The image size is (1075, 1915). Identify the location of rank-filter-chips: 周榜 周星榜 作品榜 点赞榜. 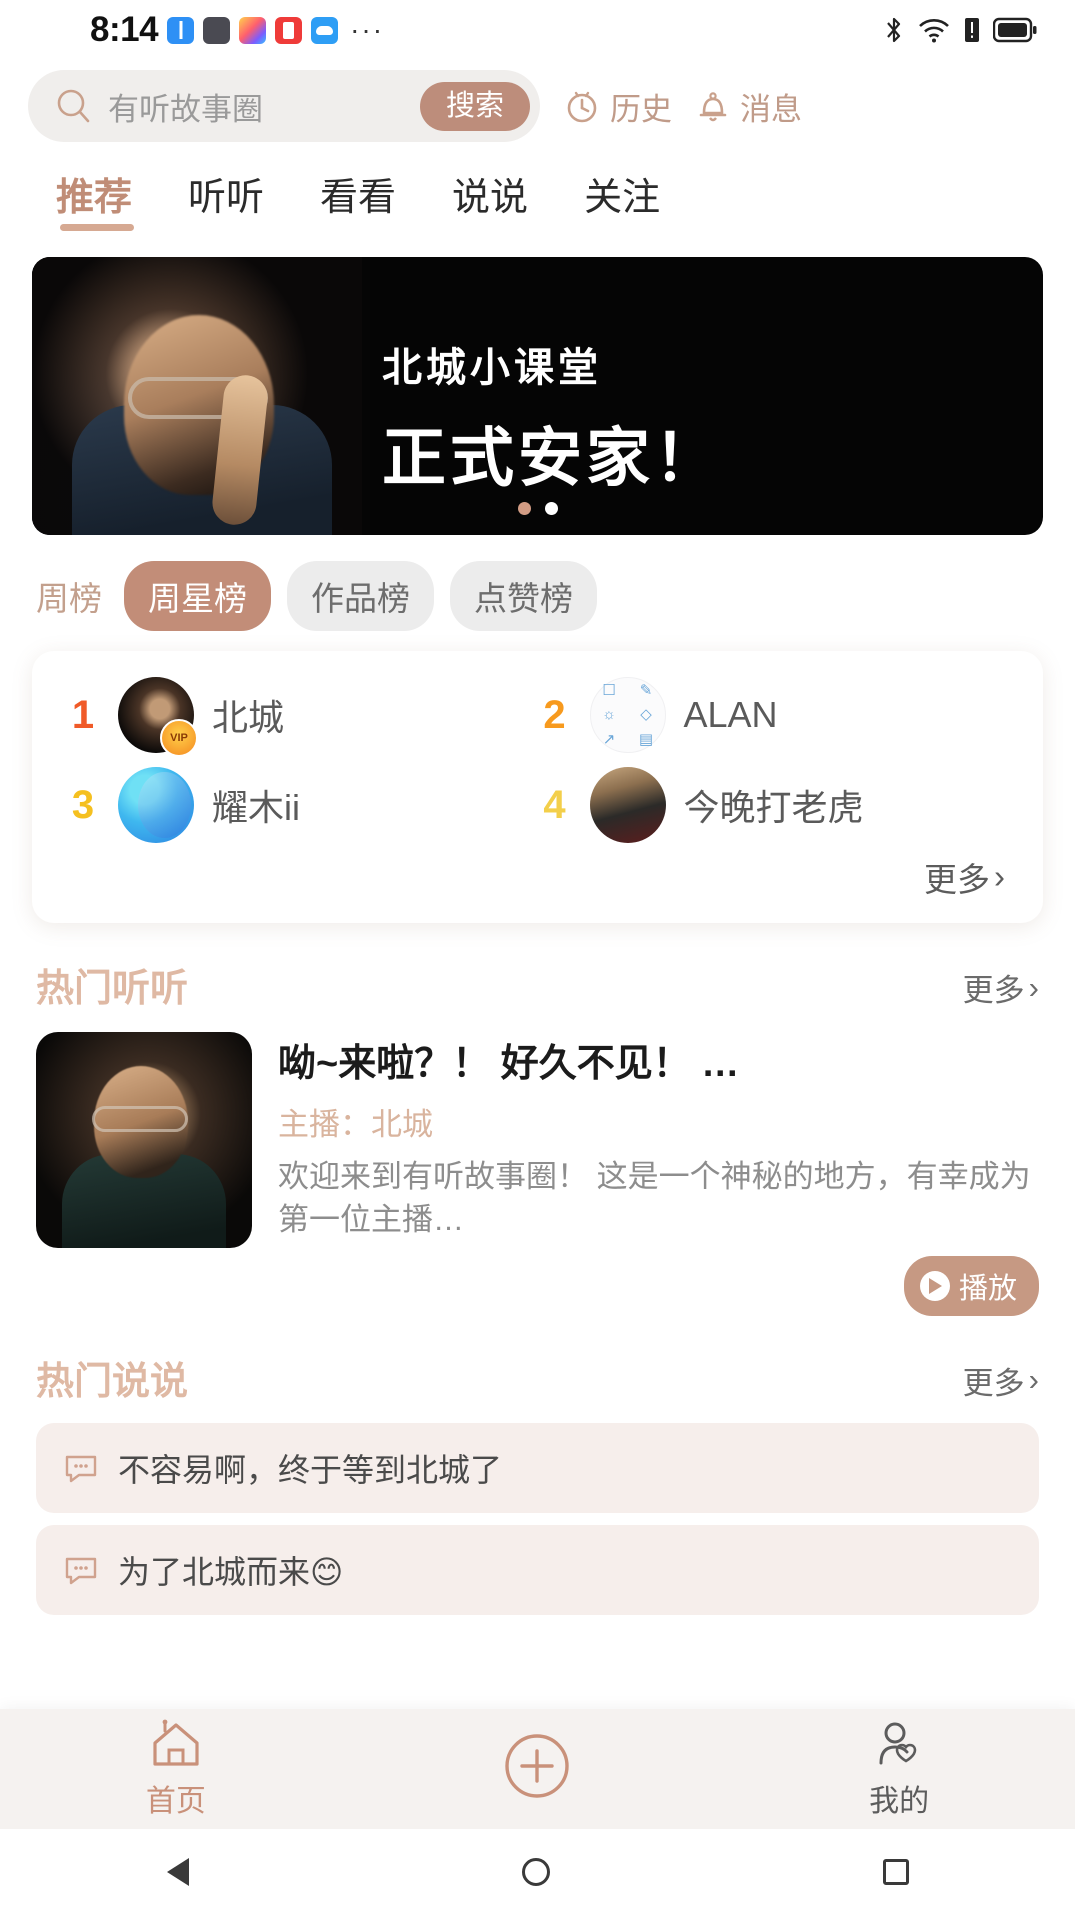
(537, 583).